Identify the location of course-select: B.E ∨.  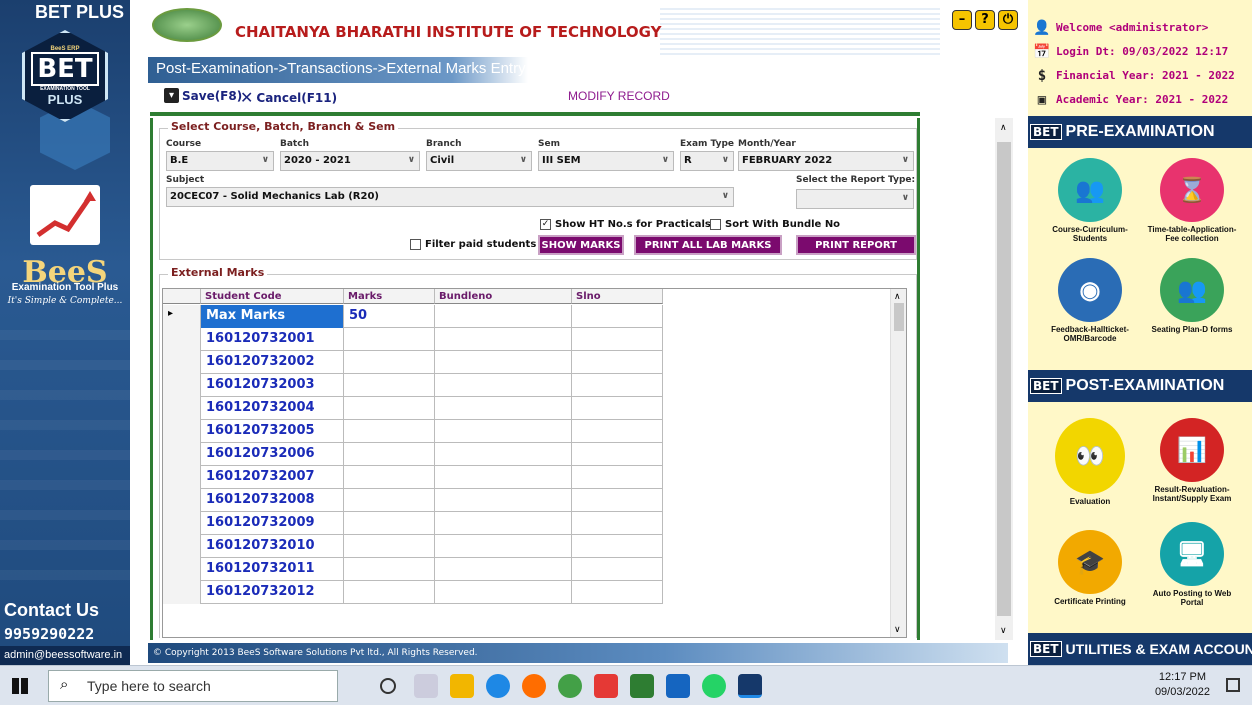
(220, 161).